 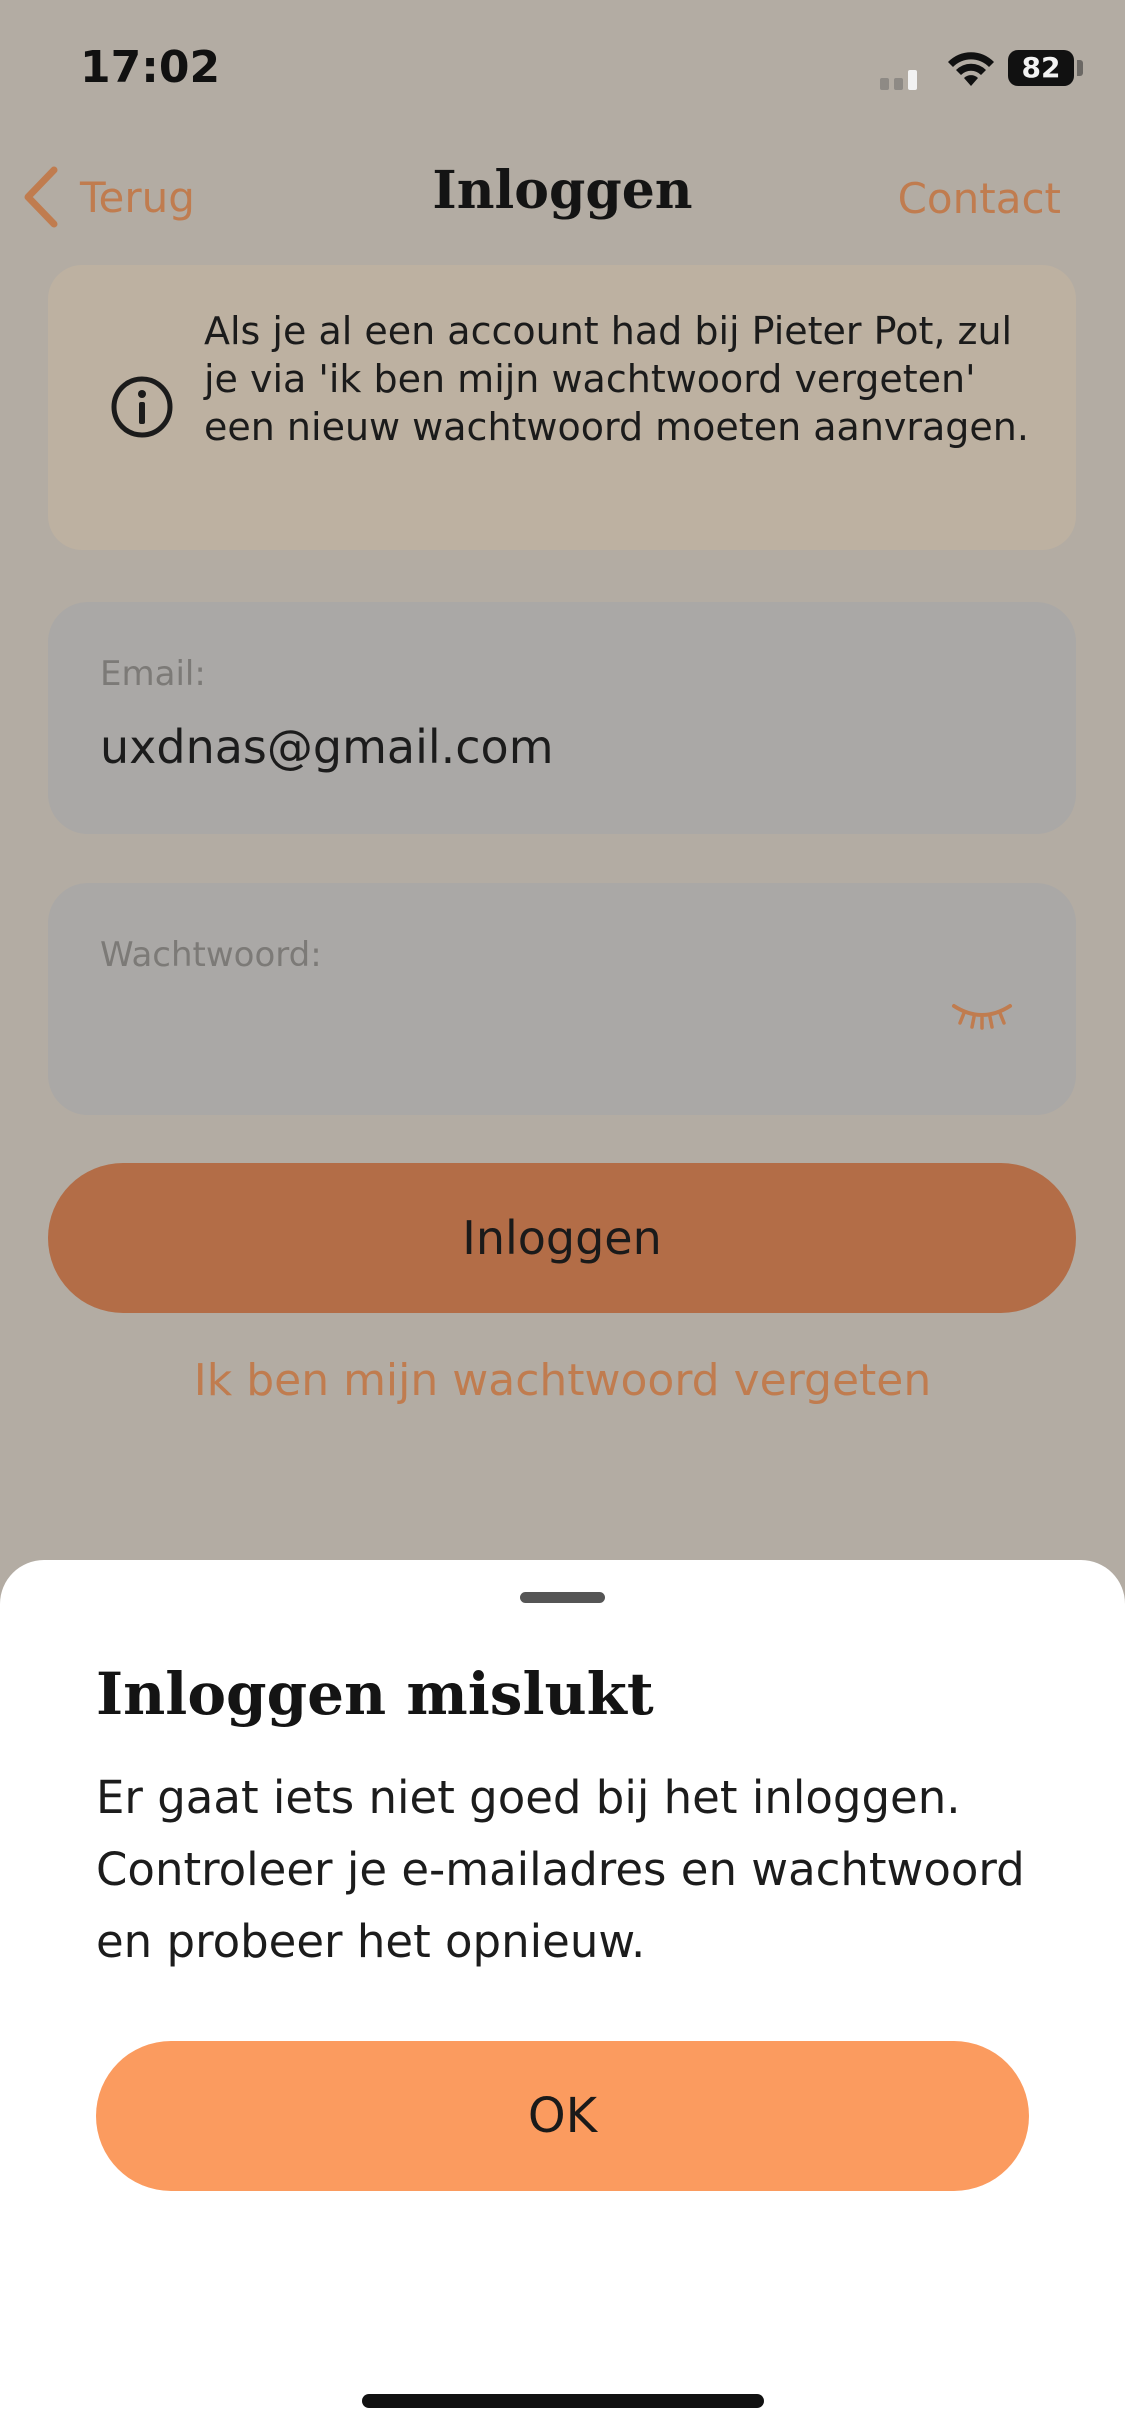 What do you see at coordinates (375, 1694) in the screenshot?
I see `sheet-title: Inloggen mislukt` at bounding box center [375, 1694].